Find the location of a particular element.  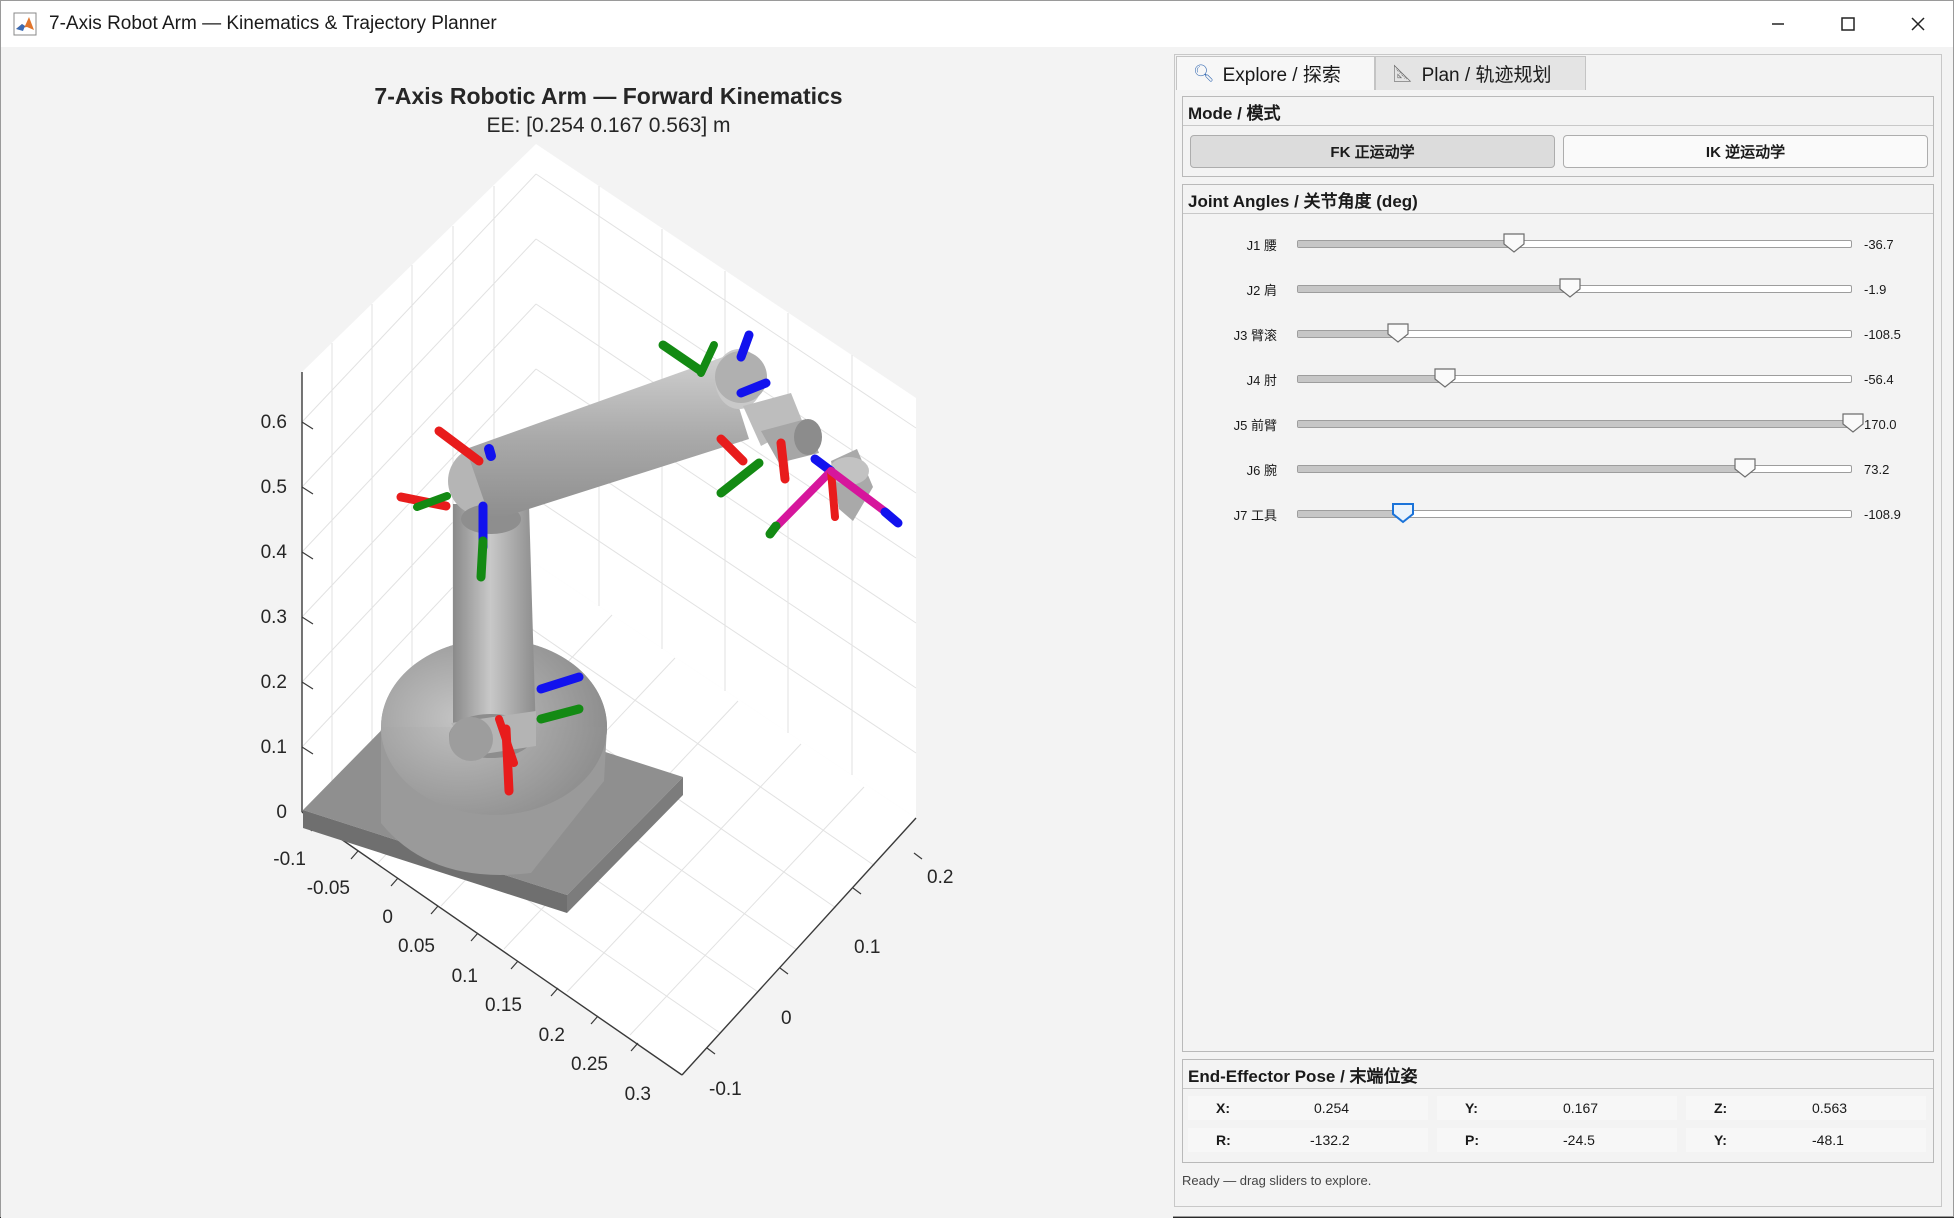

close-button is located at coordinates (1918, 24).